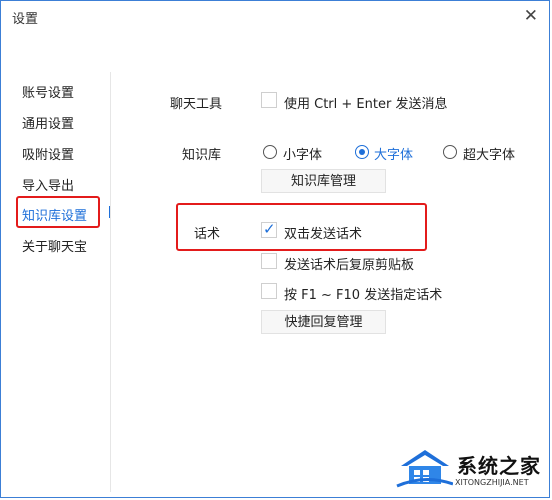 The width and height of the screenshot is (552, 500). Describe the element at coordinates (58, 212) in the screenshot. I see `sidebar-highlight-box` at that location.